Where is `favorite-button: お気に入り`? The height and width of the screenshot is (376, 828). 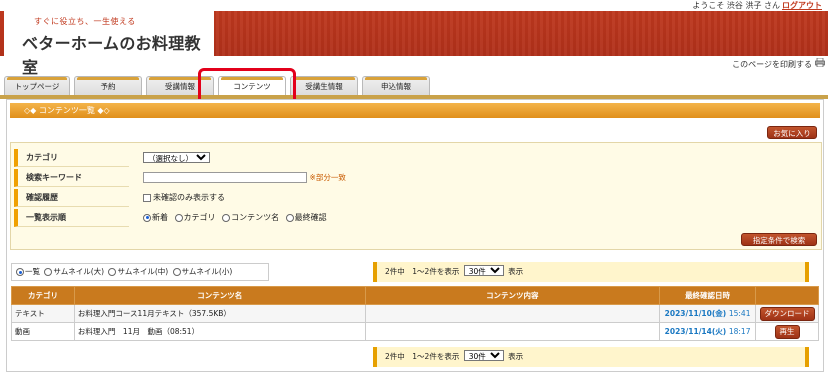
favorite-button: お気に入り is located at coordinates (792, 132).